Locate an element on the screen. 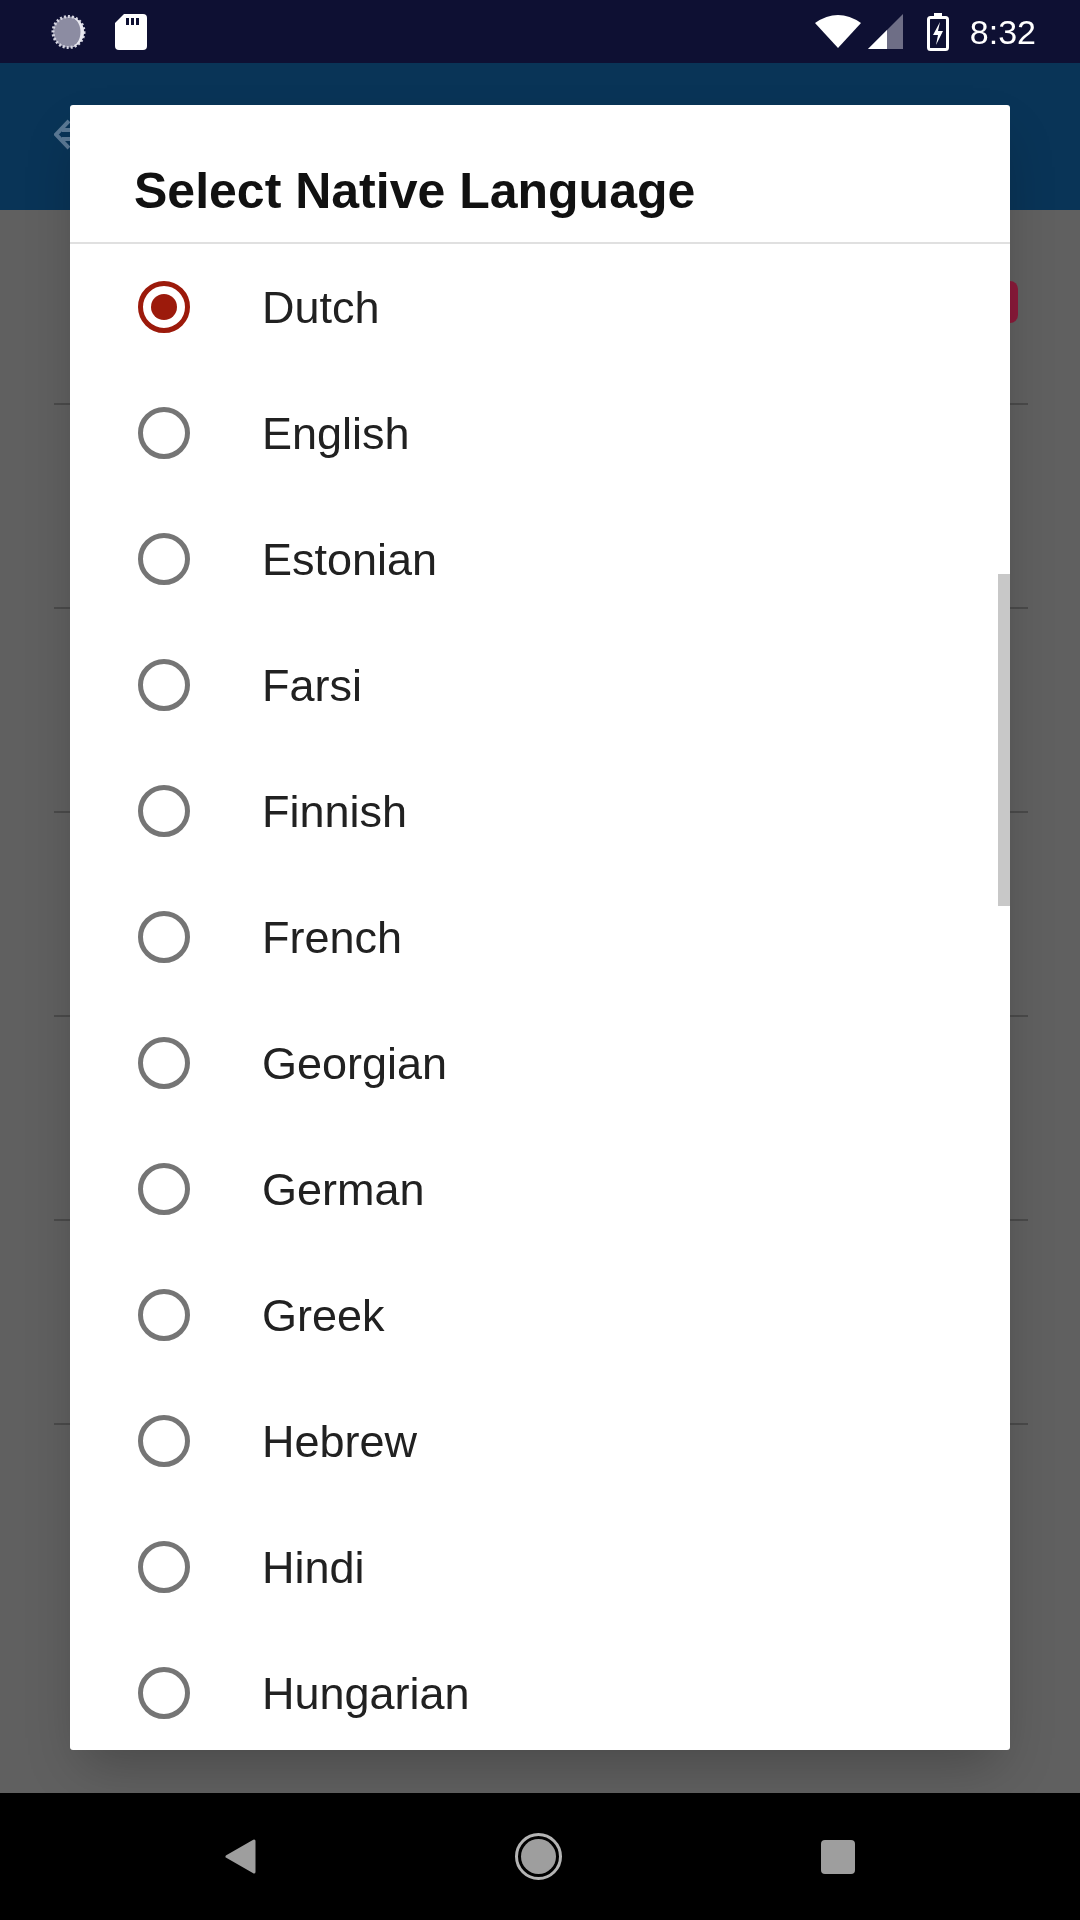 Image resolution: width=1080 pixels, height=1920 pixels. language-option: Georgian is located at coordinates (540, 1063).